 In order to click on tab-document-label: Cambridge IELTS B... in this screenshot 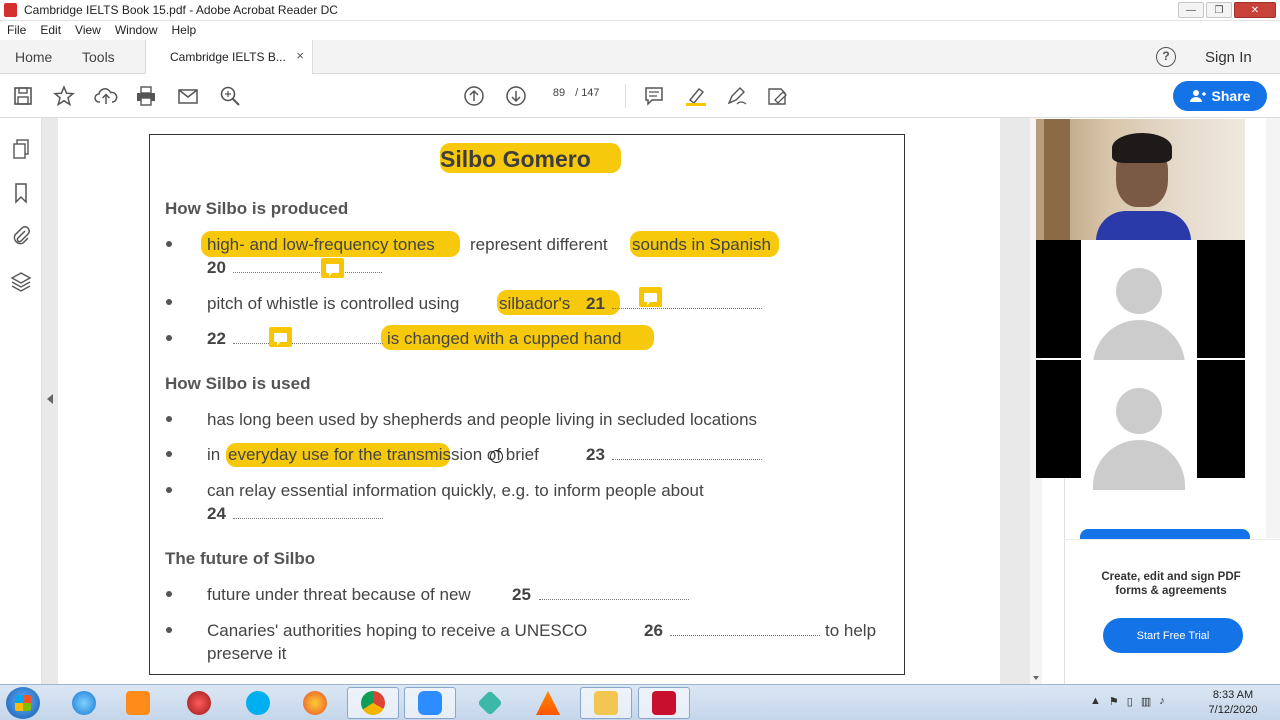, I will do `click(228, 57)`.